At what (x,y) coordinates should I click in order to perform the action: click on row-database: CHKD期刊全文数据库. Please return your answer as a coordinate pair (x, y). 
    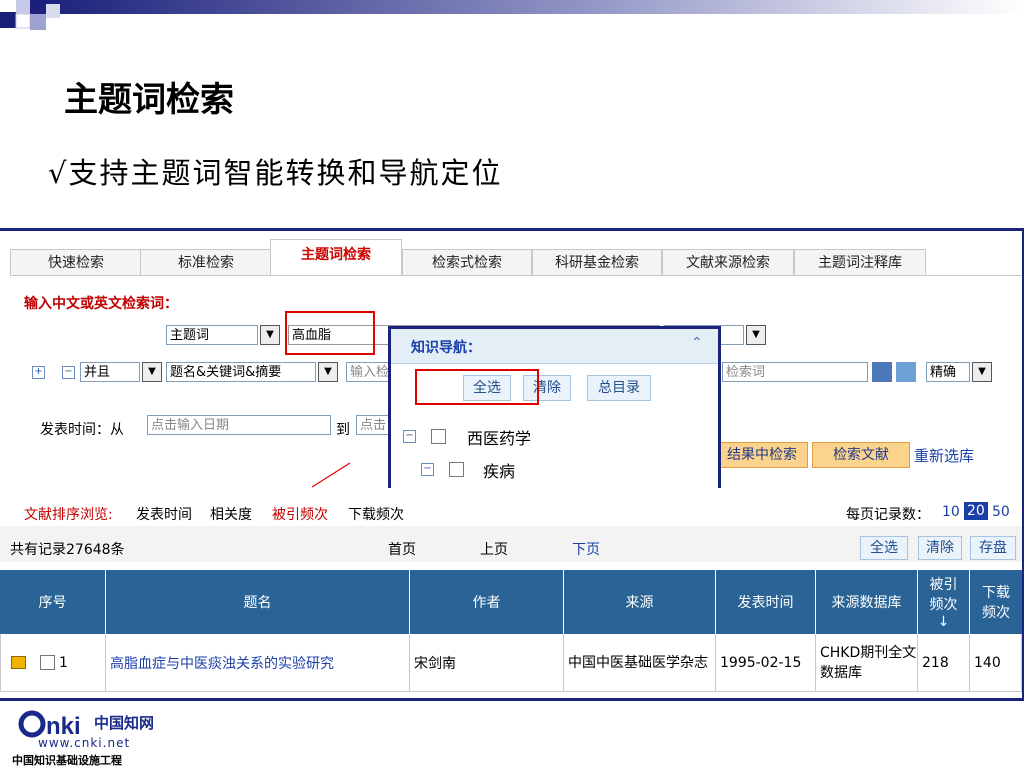
    Looking at the image, I should click on (867, 663).